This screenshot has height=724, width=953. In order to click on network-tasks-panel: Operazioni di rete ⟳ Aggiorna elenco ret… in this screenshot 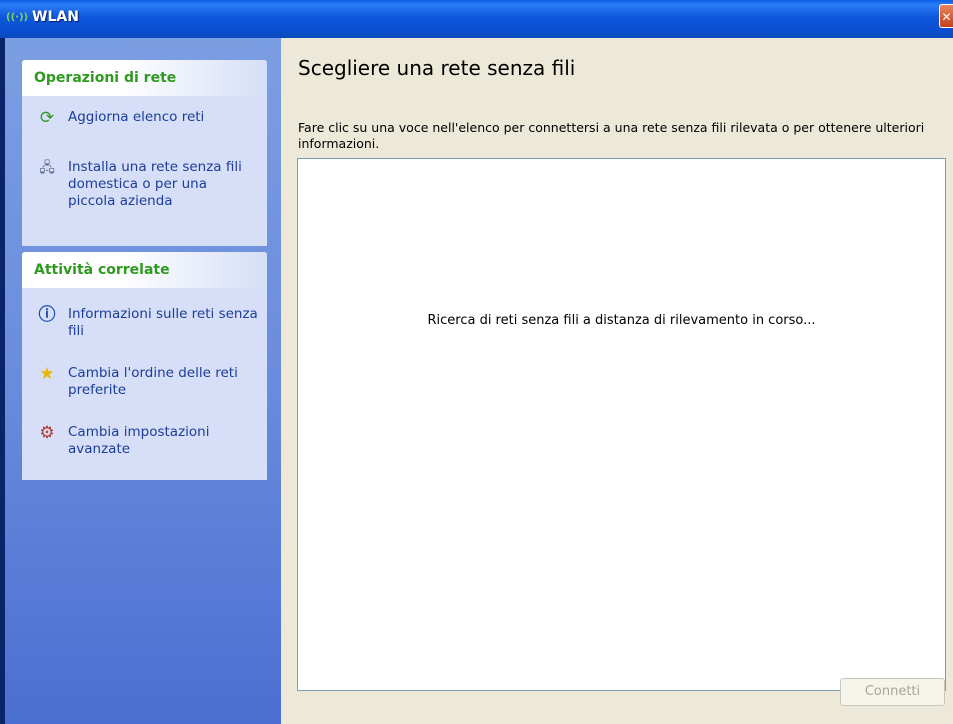, I will do `click(144, 153)`.